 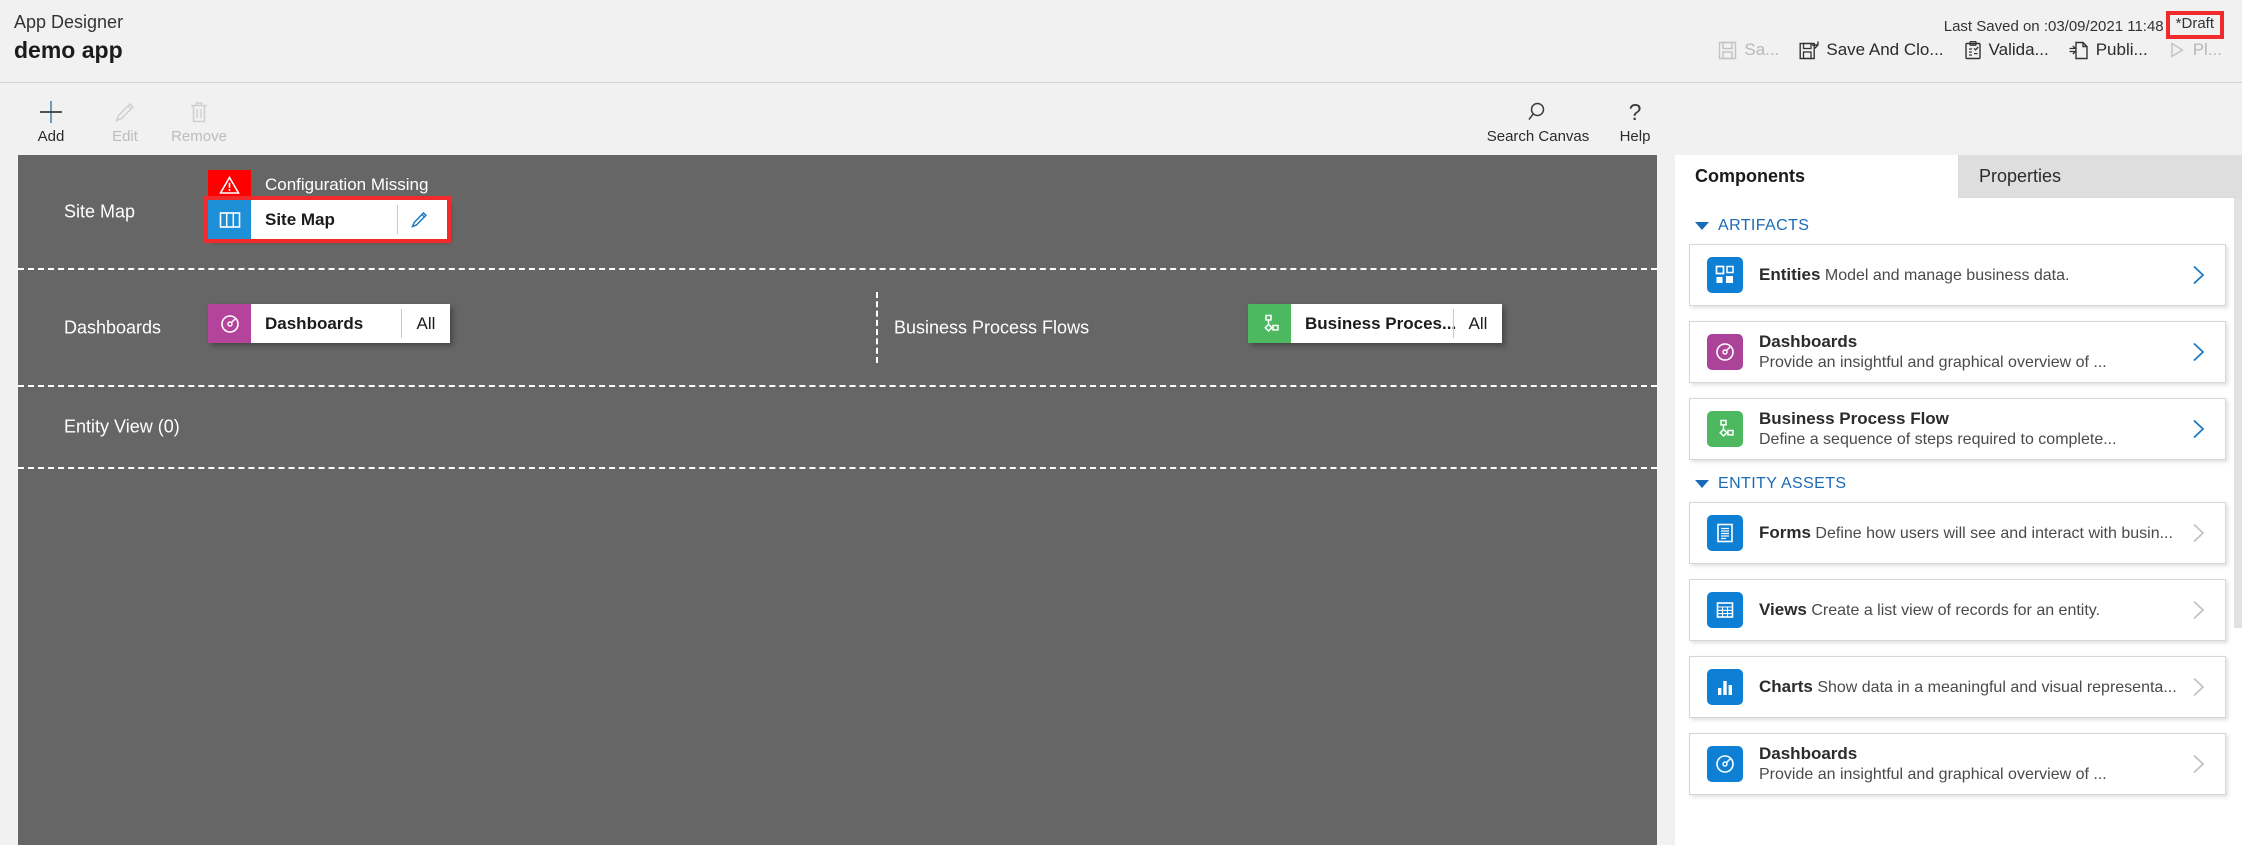 What do you see at coordinates (1538, 118) in the screenshot?
I see `search-canvas-button: Search Canvas` at bounding box center [1538, 118].